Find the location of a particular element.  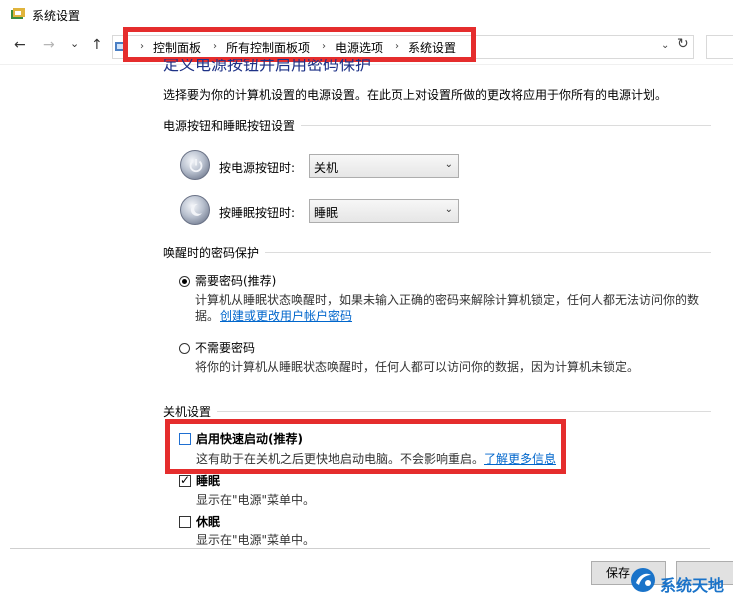

address-highlight-box is located at coordinates (299, 44).